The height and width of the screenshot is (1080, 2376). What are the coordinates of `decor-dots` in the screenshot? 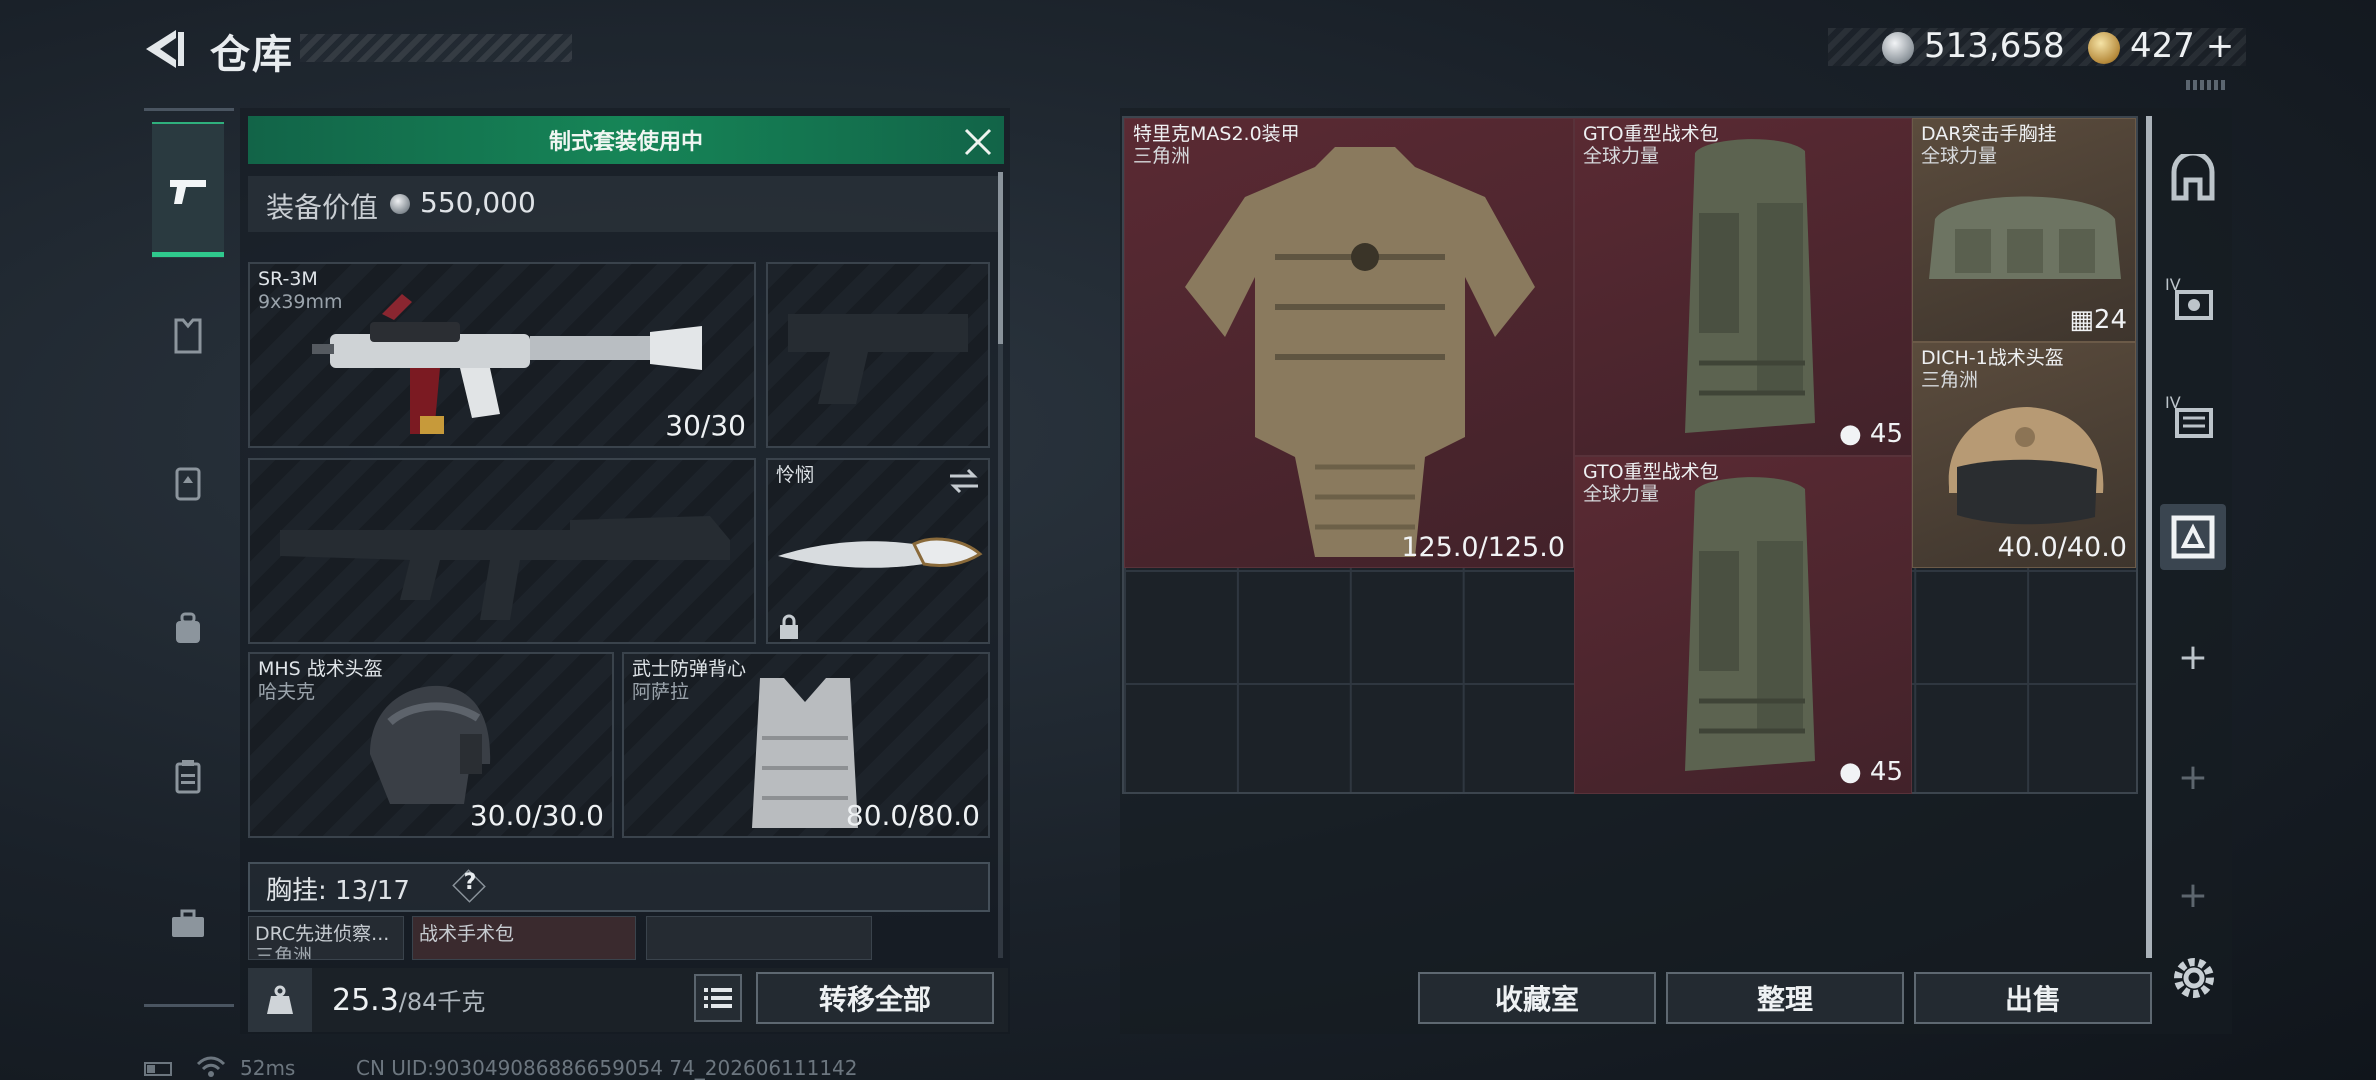 It's located at (2207, 85).